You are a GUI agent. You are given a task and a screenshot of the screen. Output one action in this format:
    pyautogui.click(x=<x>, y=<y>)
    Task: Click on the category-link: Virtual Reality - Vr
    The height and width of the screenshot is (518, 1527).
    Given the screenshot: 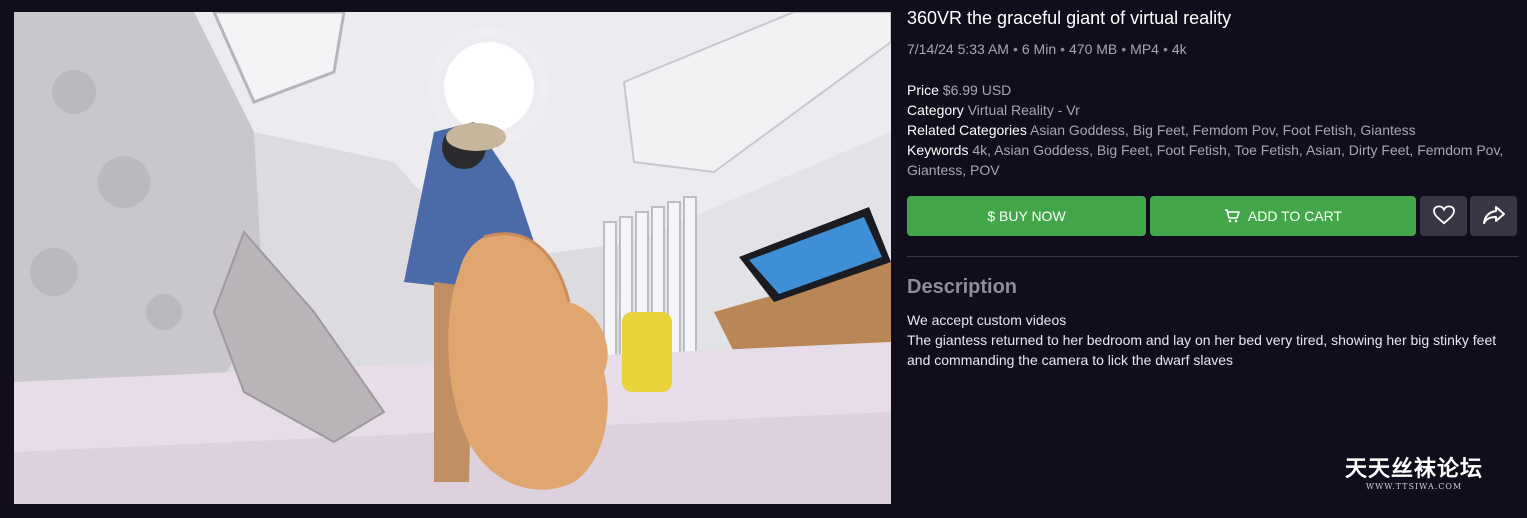 What is the action you would take?
    pyautogui.click(x=1024, y=110)
    